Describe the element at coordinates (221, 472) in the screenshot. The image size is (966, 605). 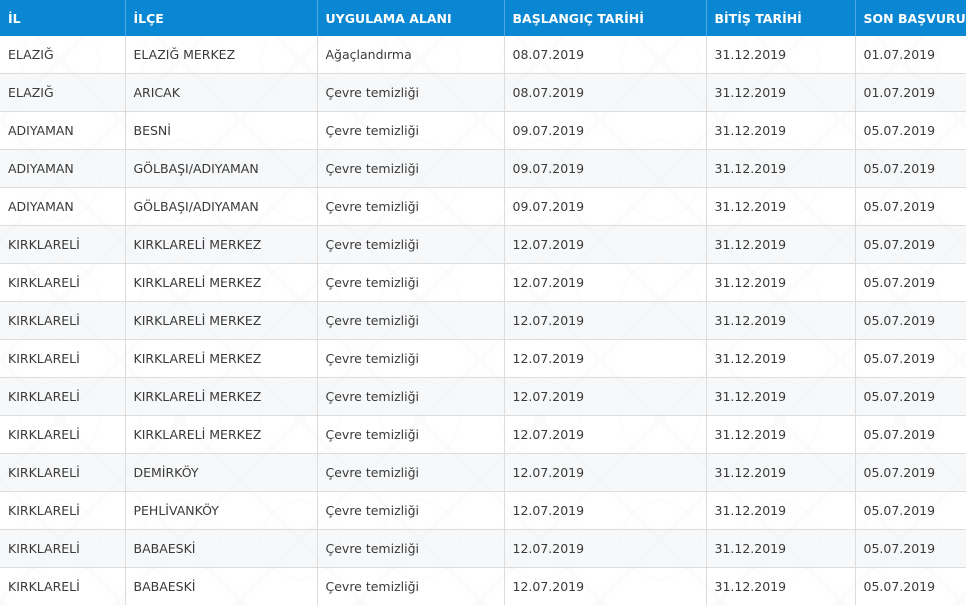
I see `cell-ilce: DEMİRKÖY` at that location.